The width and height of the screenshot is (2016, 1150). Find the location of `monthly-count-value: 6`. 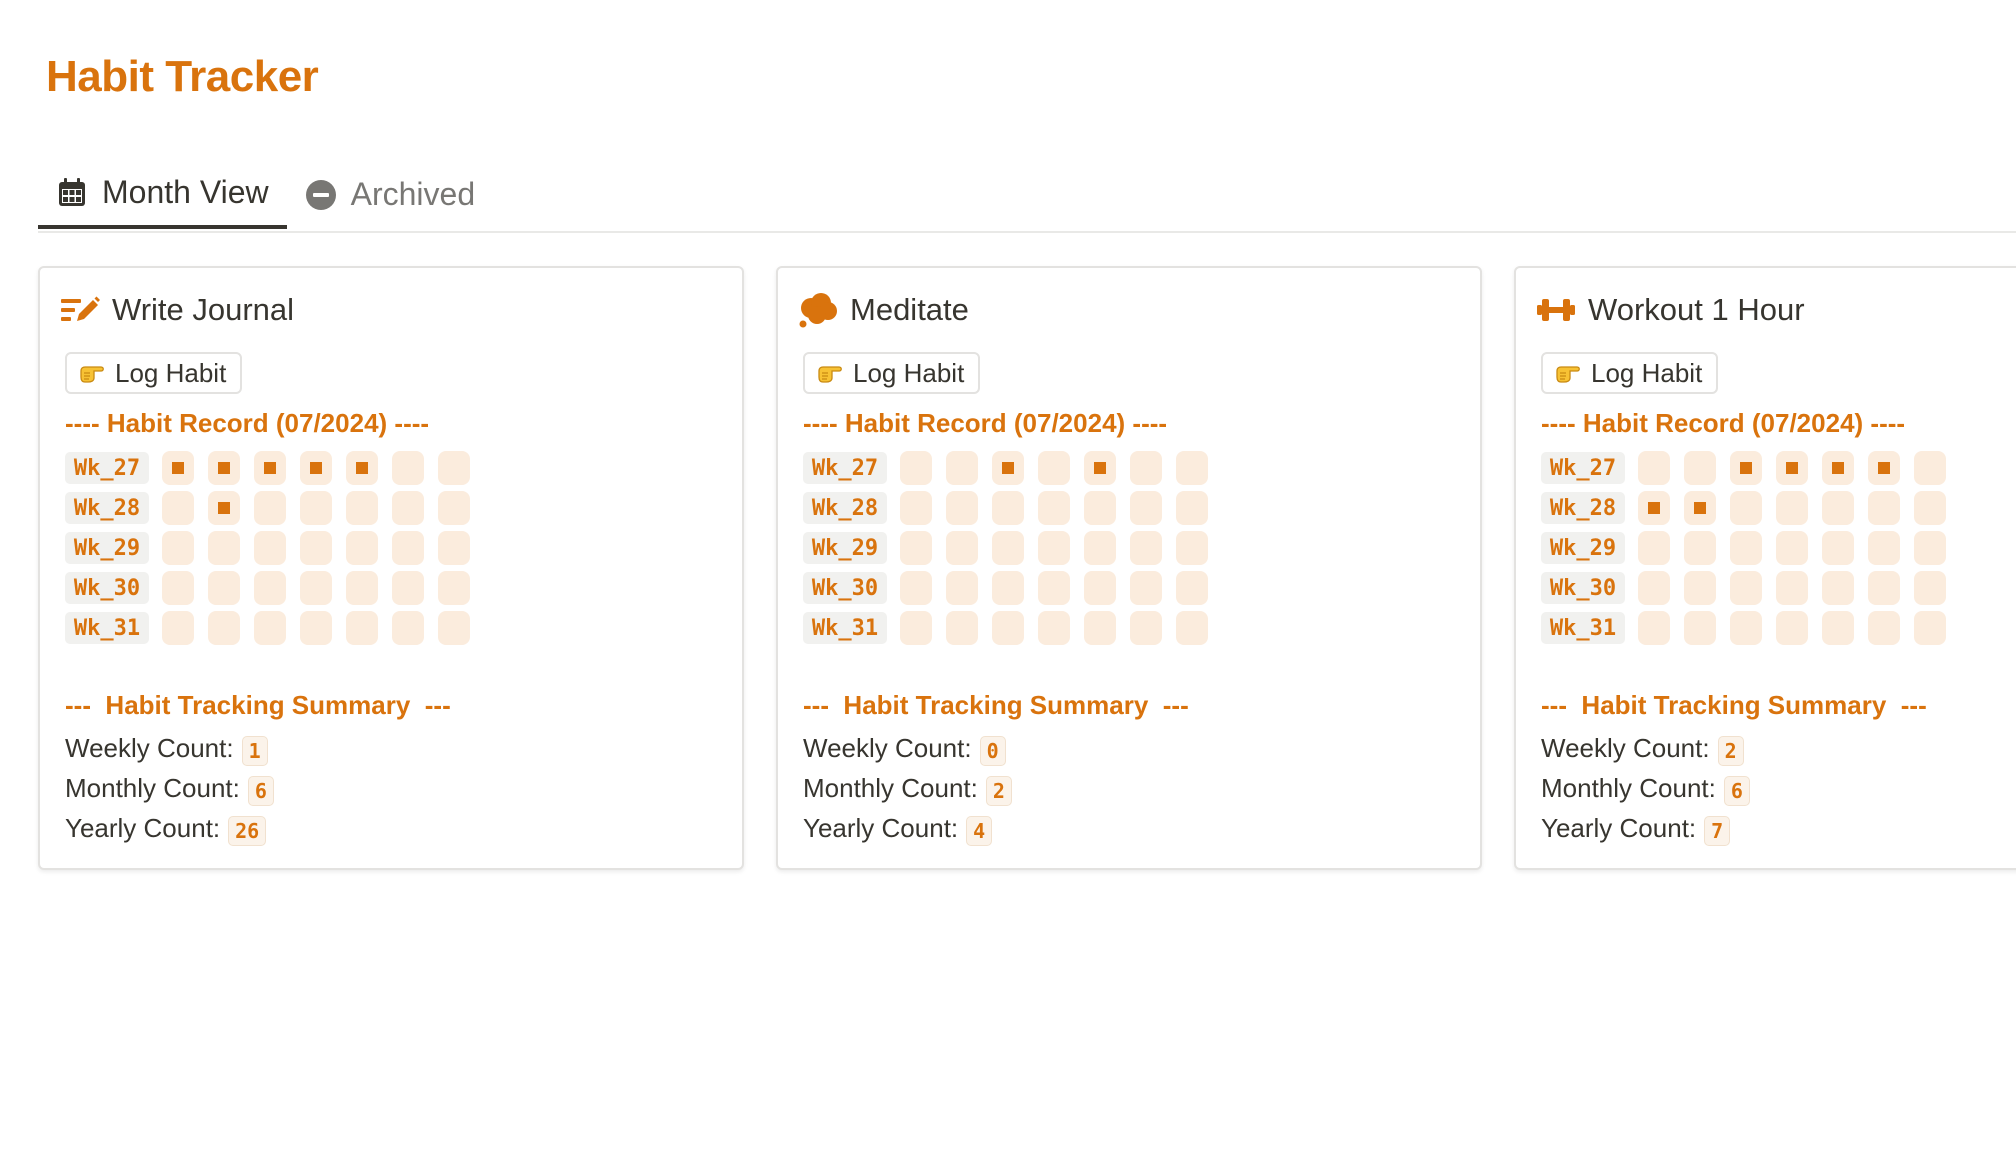

monthly-count-value: 6 is located at coordinates (1736, 791).